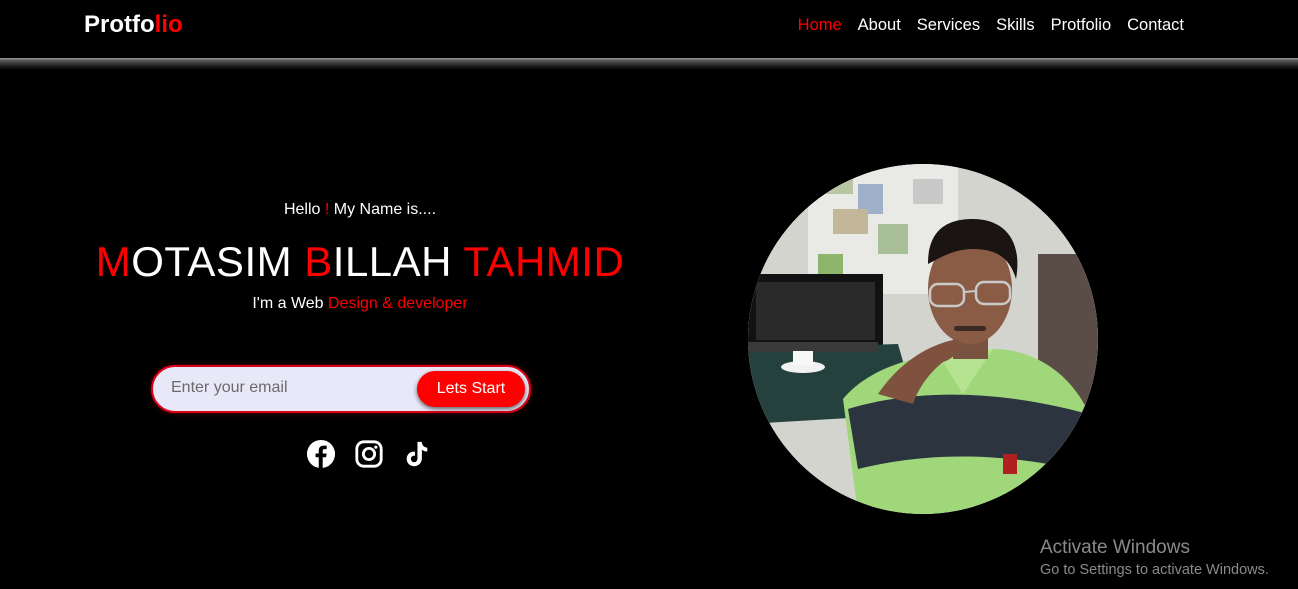 The height and width of the screenshot is (589, 1298). Describe the element at coordinates (1081, 25) in the screenshot. I see `nav-portfolio: Protfolio` at that location.